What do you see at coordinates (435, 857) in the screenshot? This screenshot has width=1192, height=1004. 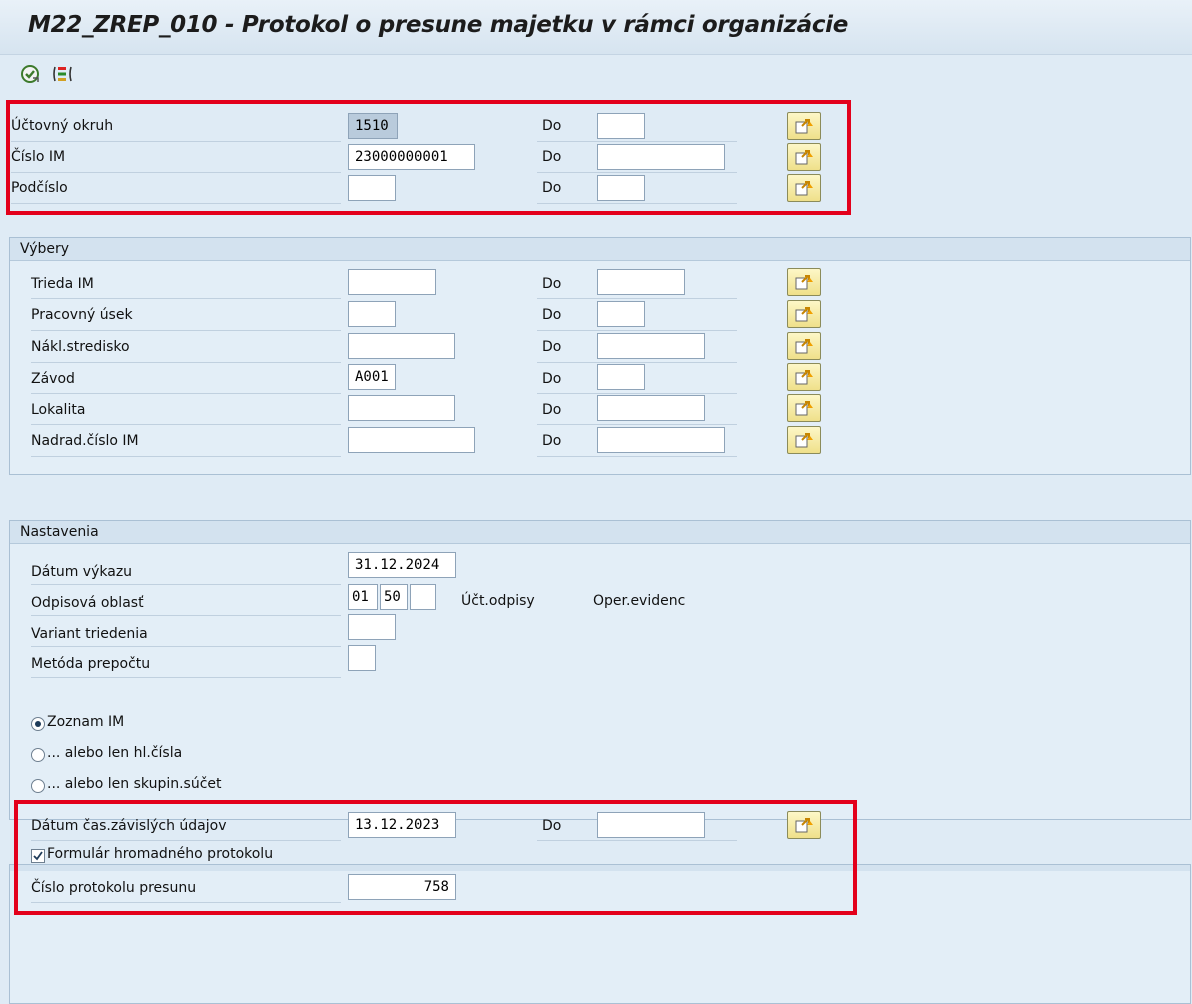 I see `highlight-box-bottom` at bounding box center [435, 857].